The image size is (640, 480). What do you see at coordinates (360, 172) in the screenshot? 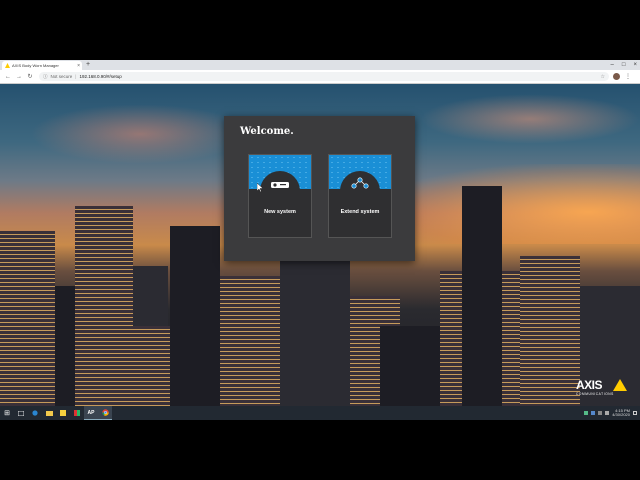
I see `card-art` at bounding box center [360, 172].